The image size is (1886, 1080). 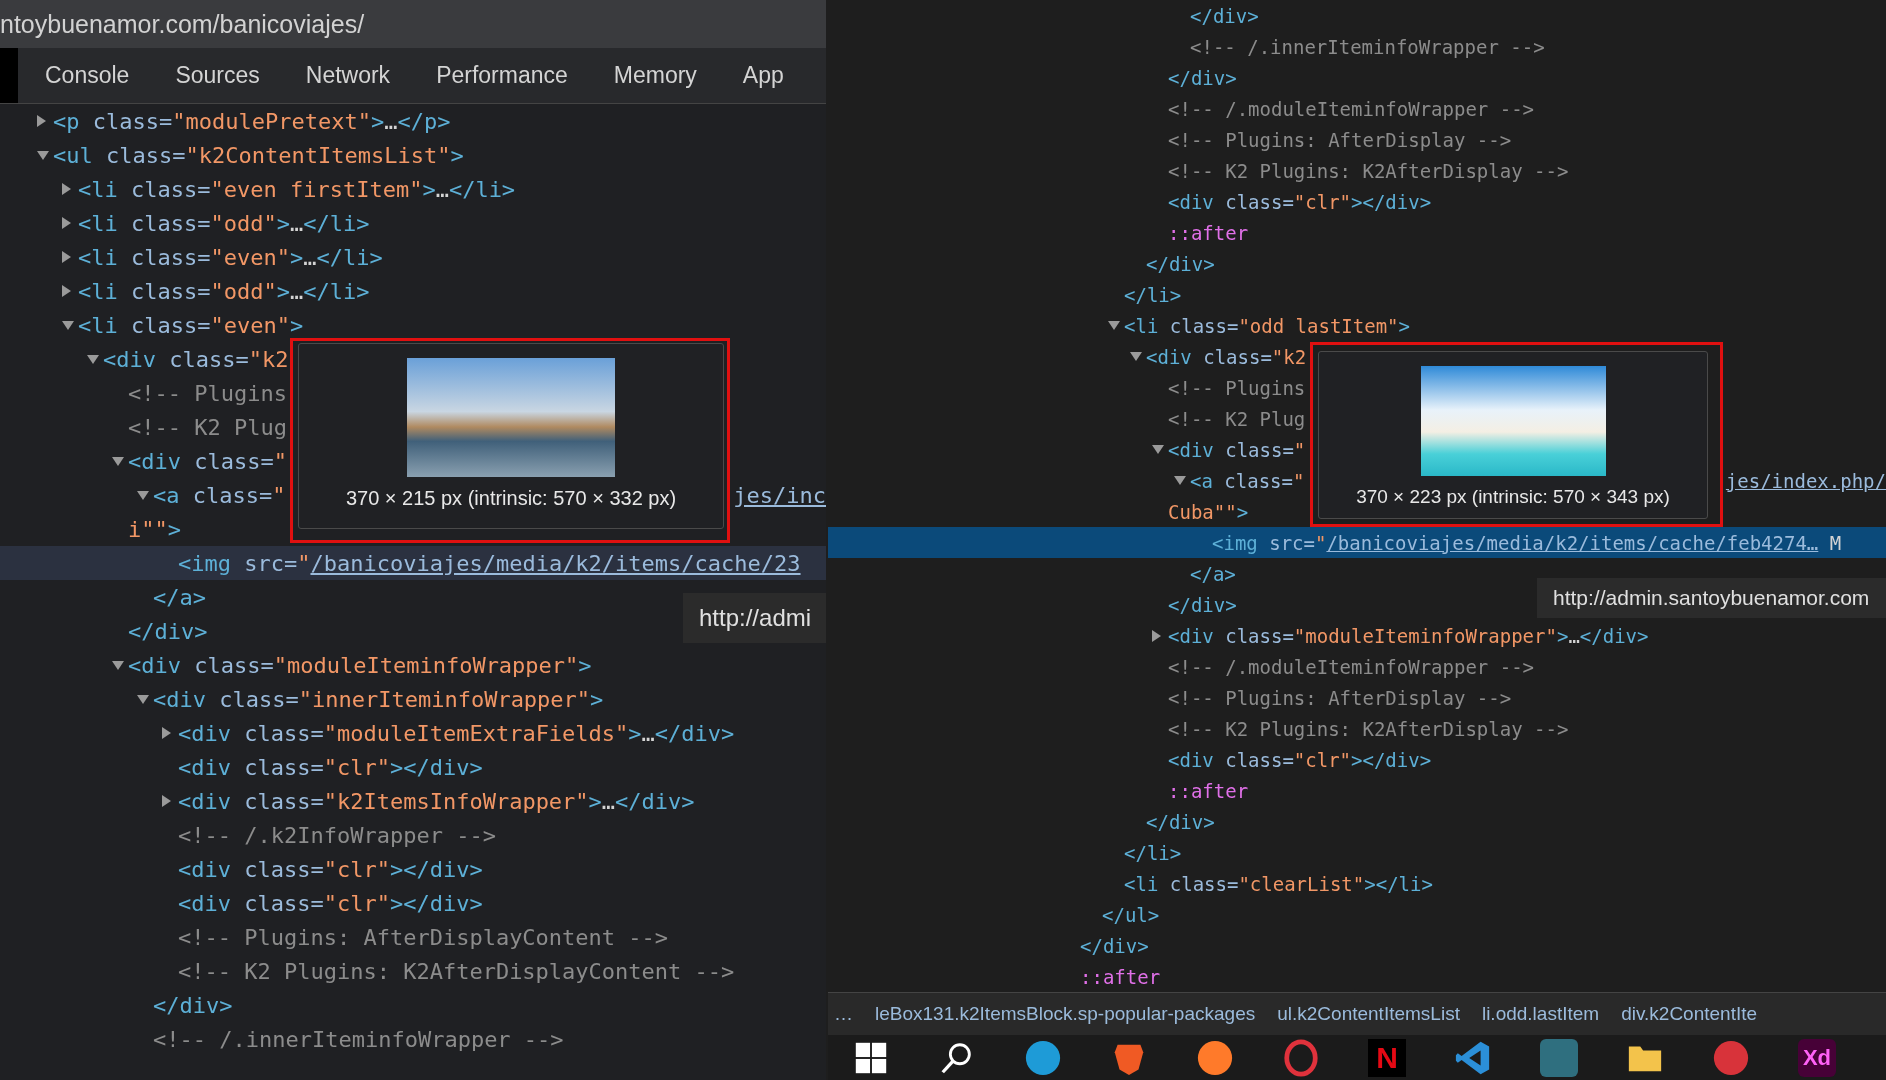 I want to click on link-tooltip: http://admin.santoybuenamor.com, so click(x=1711, y=598).